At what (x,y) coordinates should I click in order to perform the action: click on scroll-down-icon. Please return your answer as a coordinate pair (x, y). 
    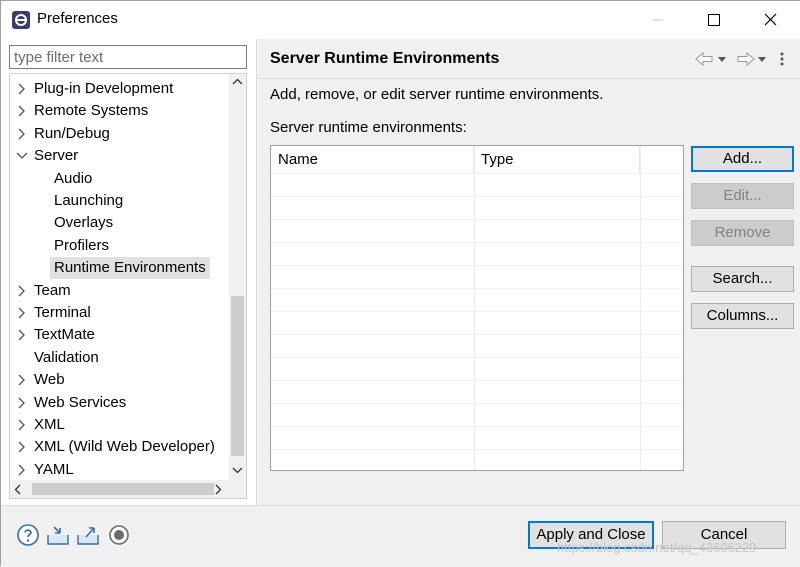
    Looking at the image, I should click on (237, 470).